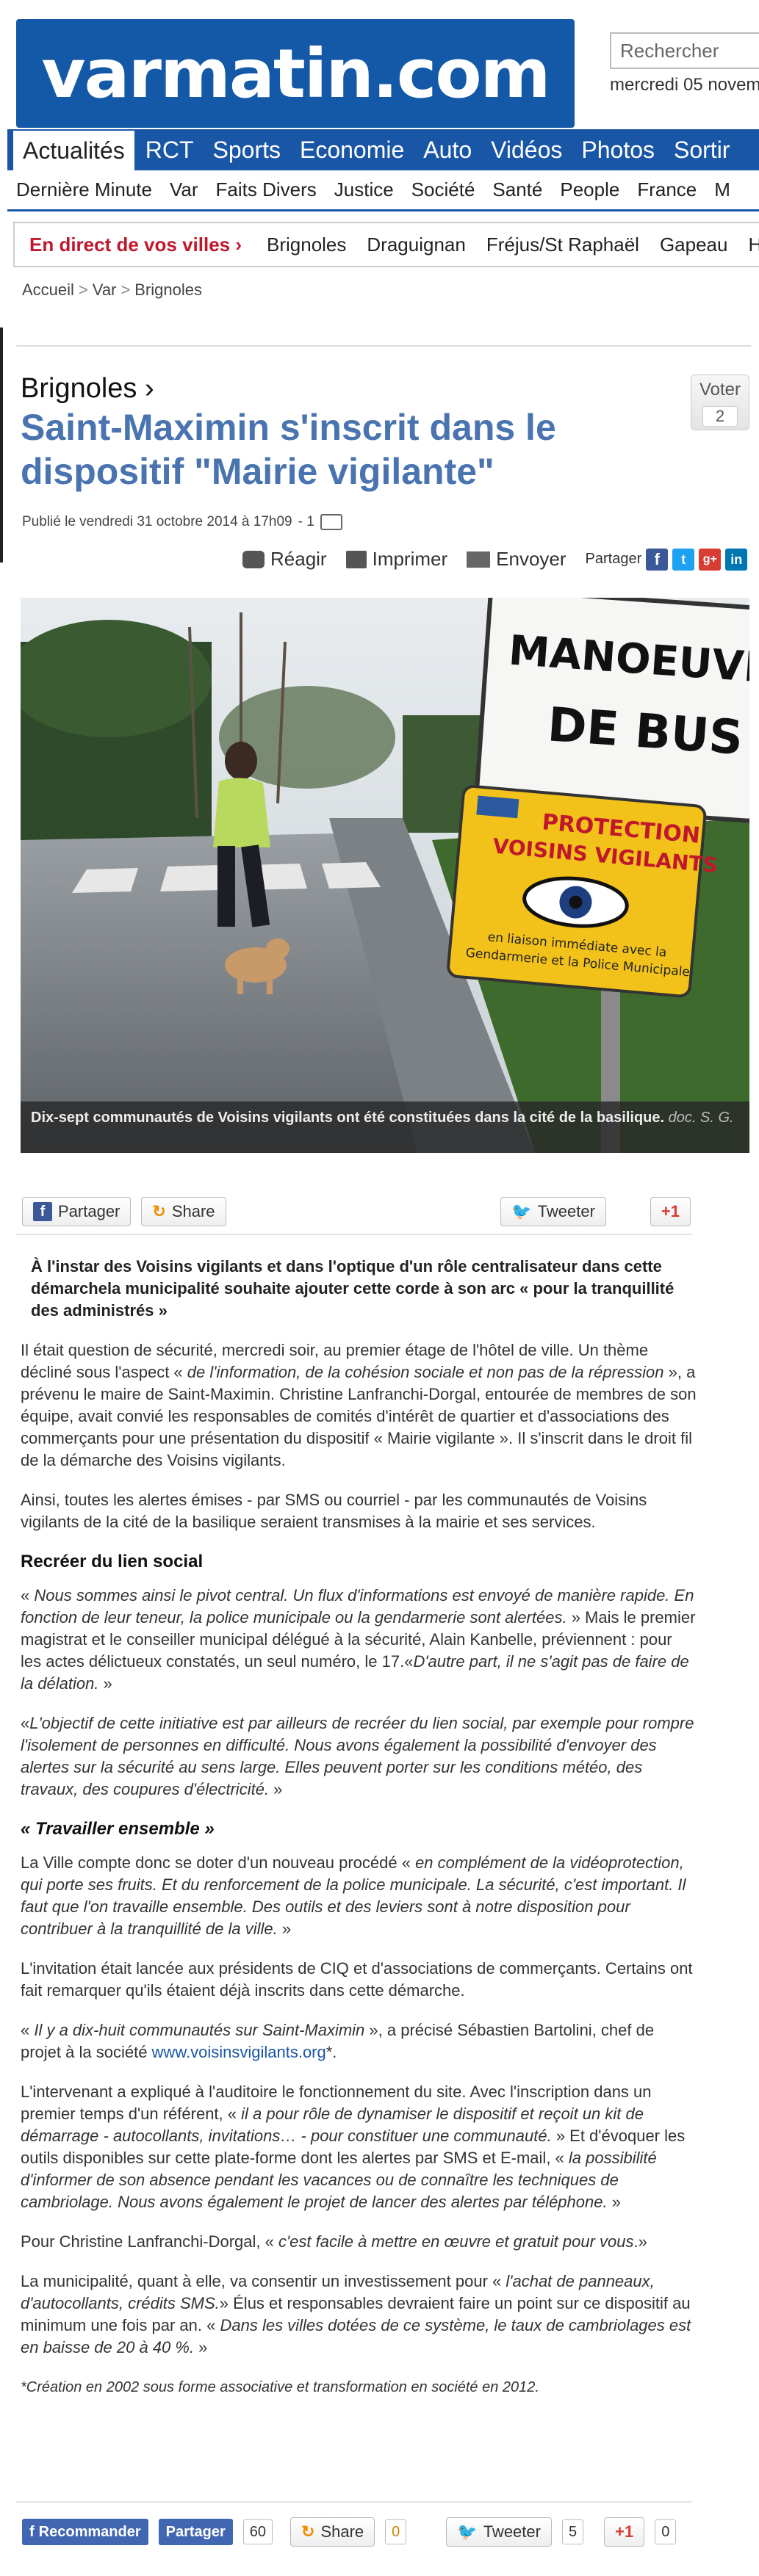 Image resolution: width=759 pixels, height=2576 pixels. What do you see at coordinates (720, 389) in the screenshot?
I see `vote-label: Voter` at bounding box center [720, 389].